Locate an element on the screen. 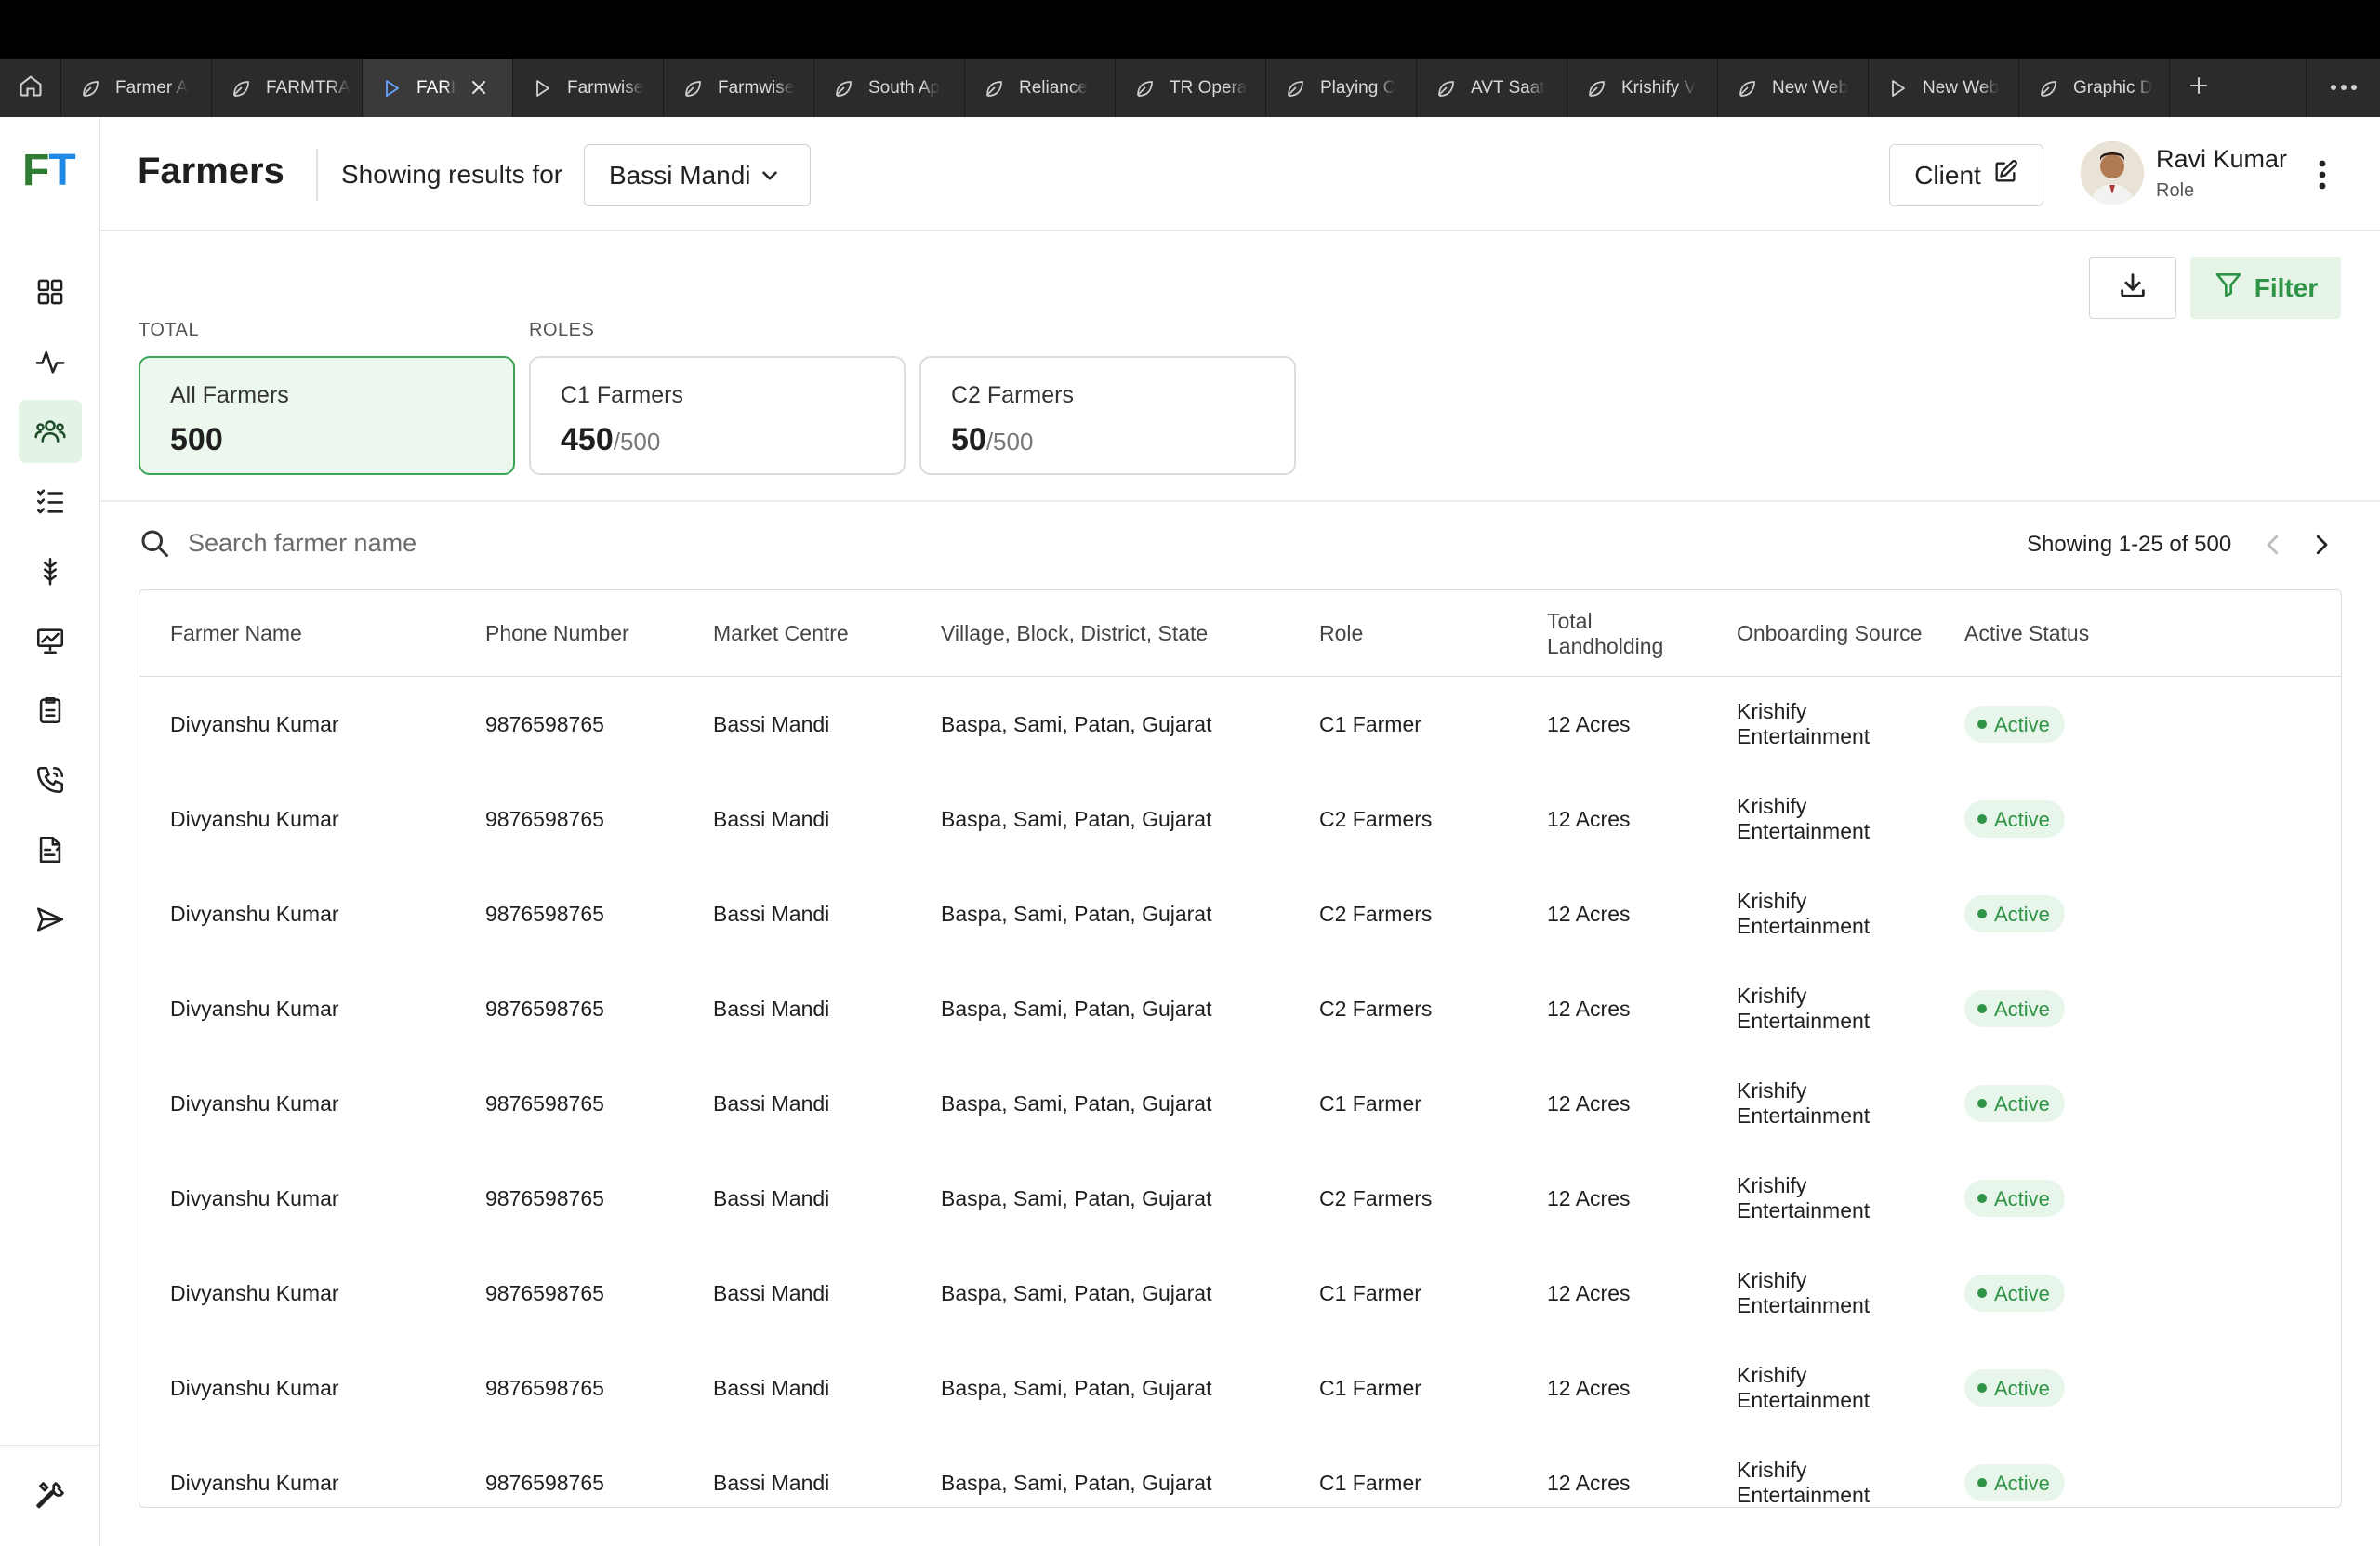 Image resolution: width=2380 pixels, height=1546 pixels. reports-icon is located at coordinates (50, 849).